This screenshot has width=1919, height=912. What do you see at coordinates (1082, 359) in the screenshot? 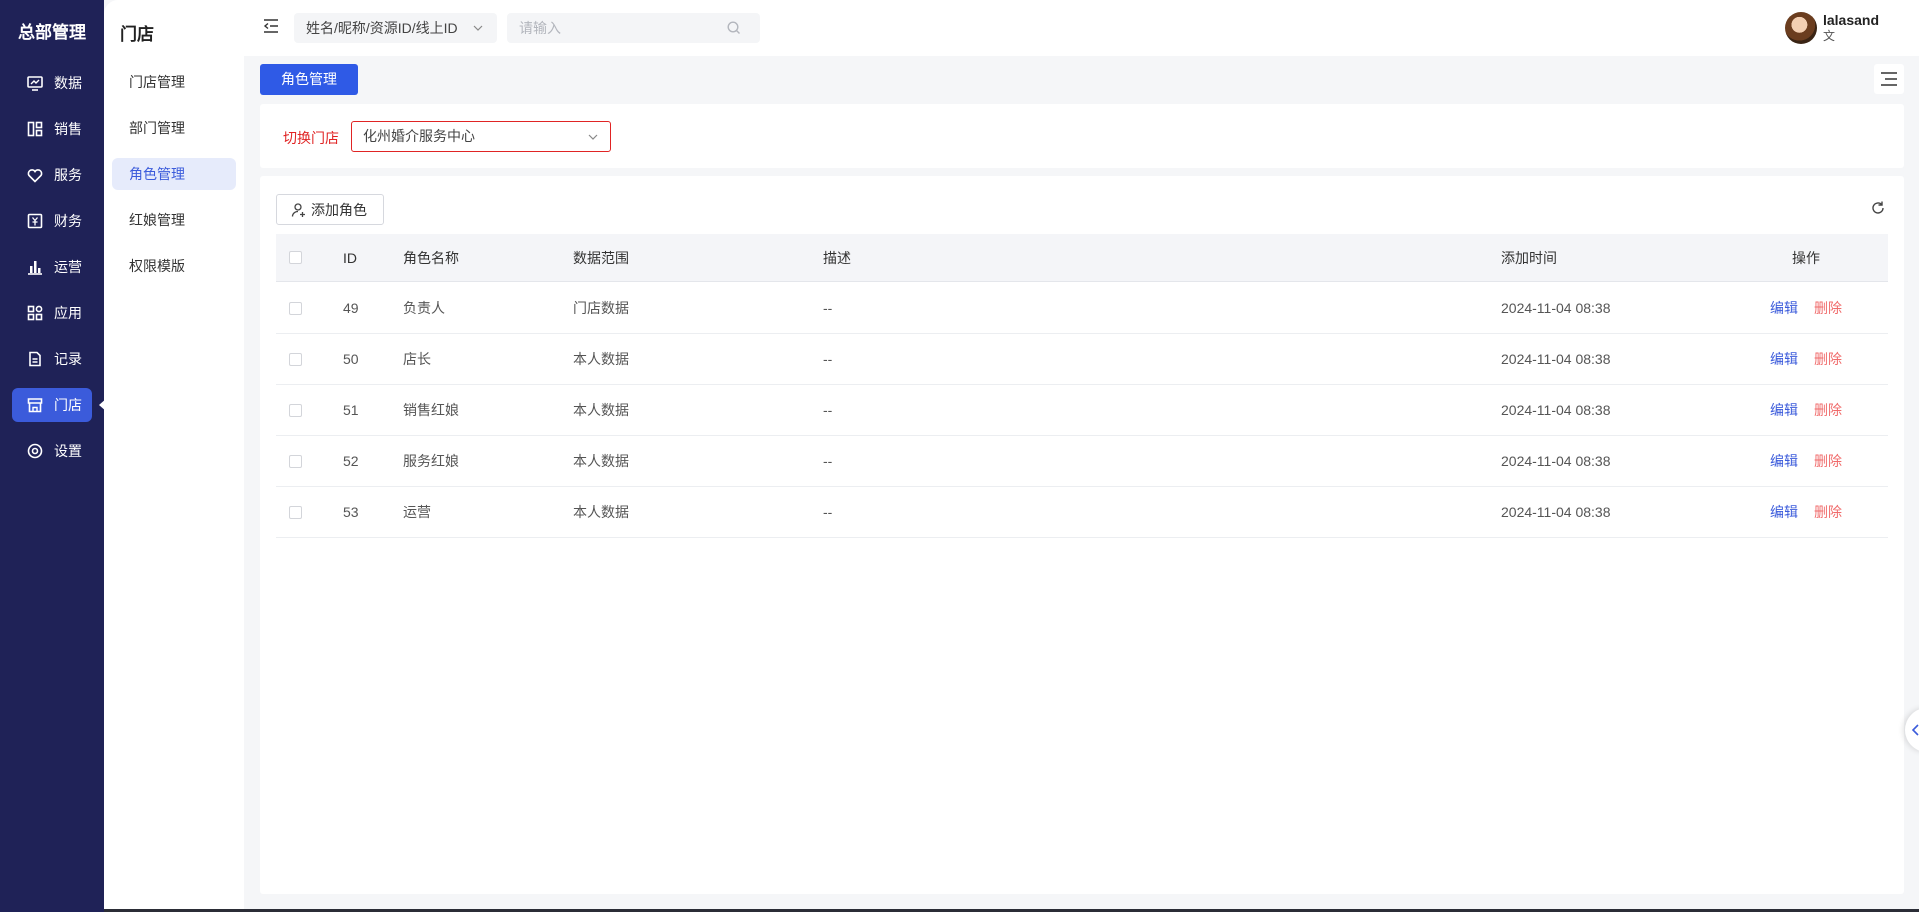
I see `table-row: 50 店长 本人数据 -- 2024-11-04 08:38 编辑 删除` at bounding box center [1082, 359].